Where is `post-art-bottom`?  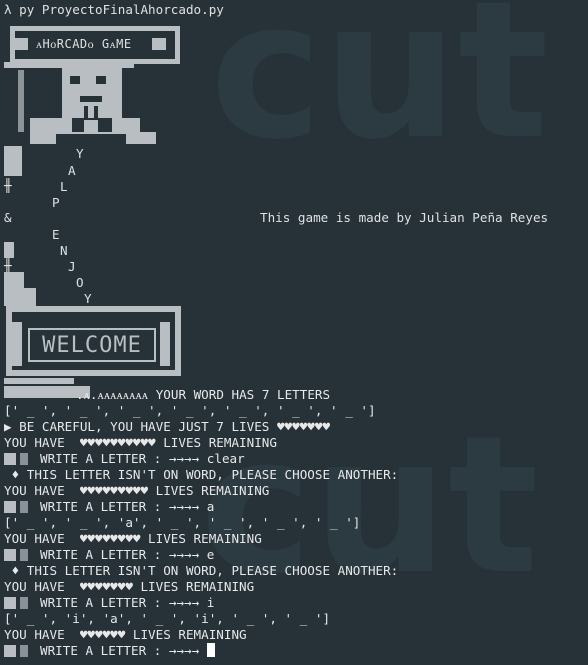
post-art-bottom is located at coordinates (9, 250).